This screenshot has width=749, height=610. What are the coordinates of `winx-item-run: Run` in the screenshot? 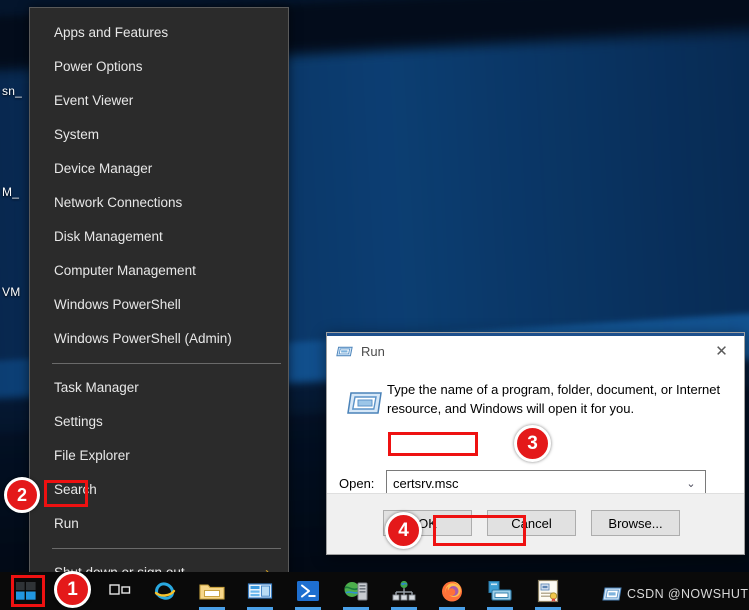 It's located at (159, 524).